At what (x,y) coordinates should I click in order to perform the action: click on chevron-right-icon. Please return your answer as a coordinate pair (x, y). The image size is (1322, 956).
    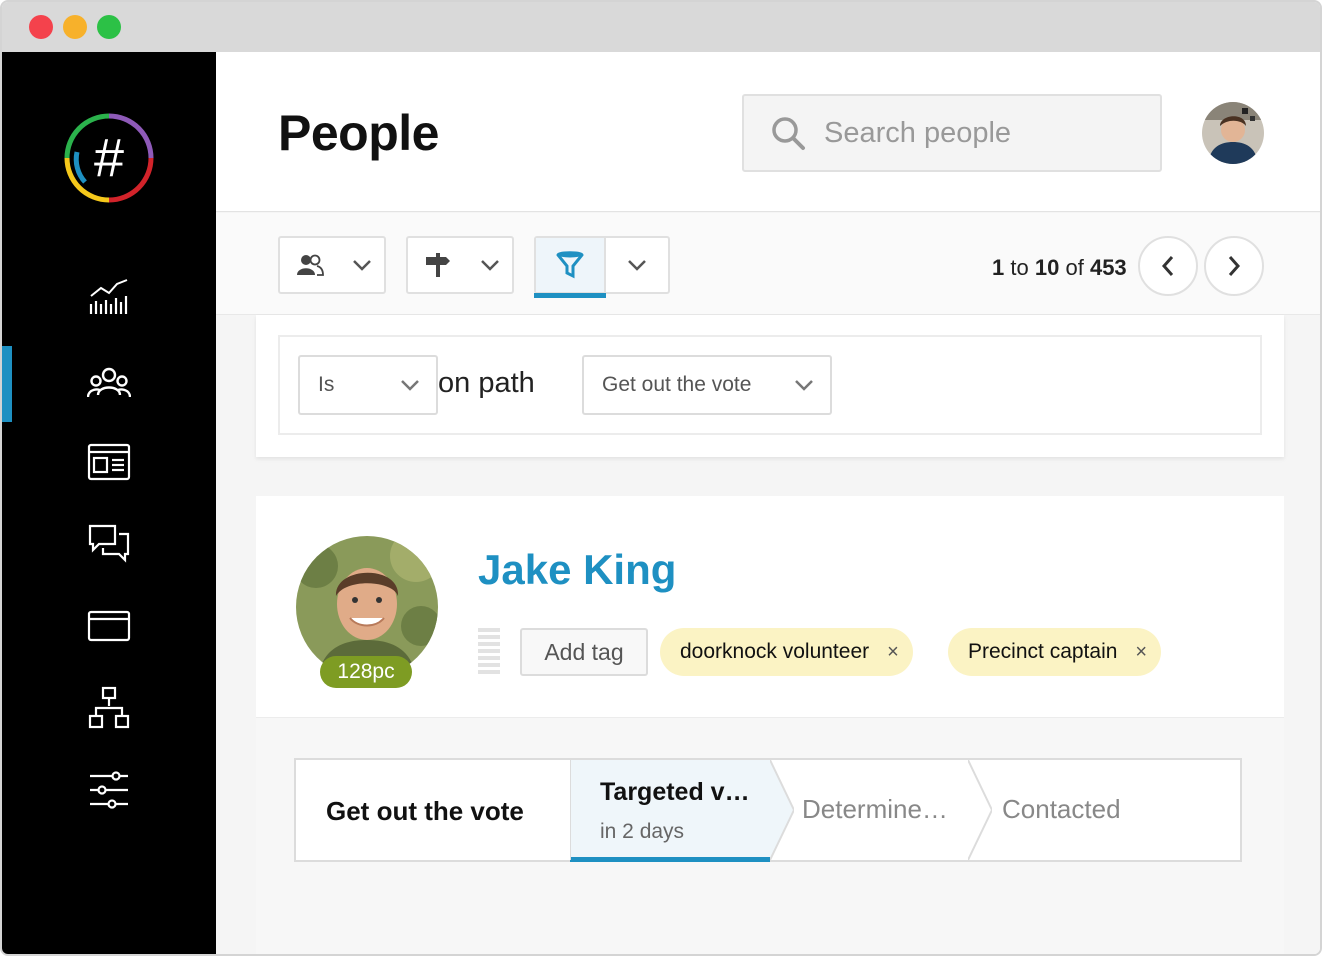
    Looking at the image, I should click on (1234, 266).